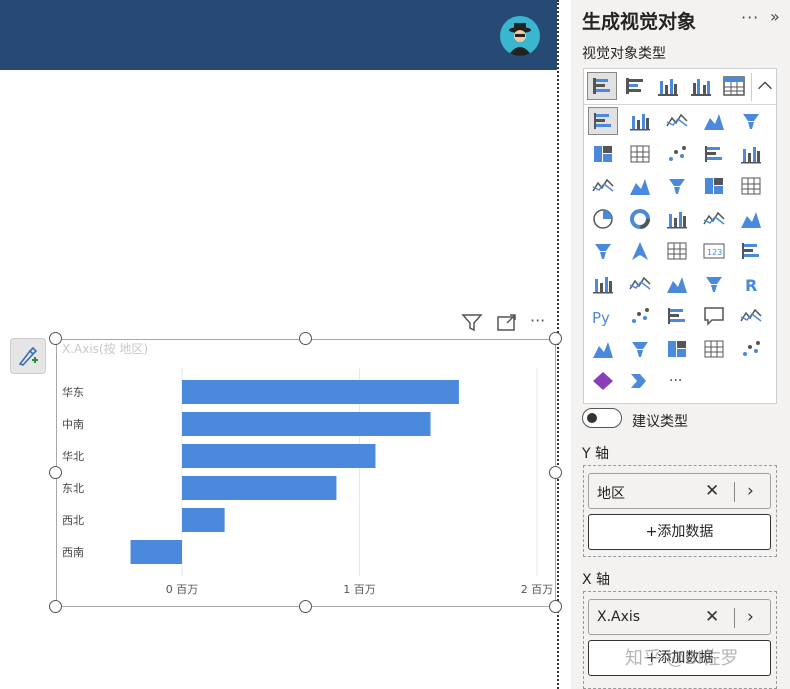 The height and width of the screenshot is (689, 790). I want to click on power-apps-diamond-icon, so click(603, 381).